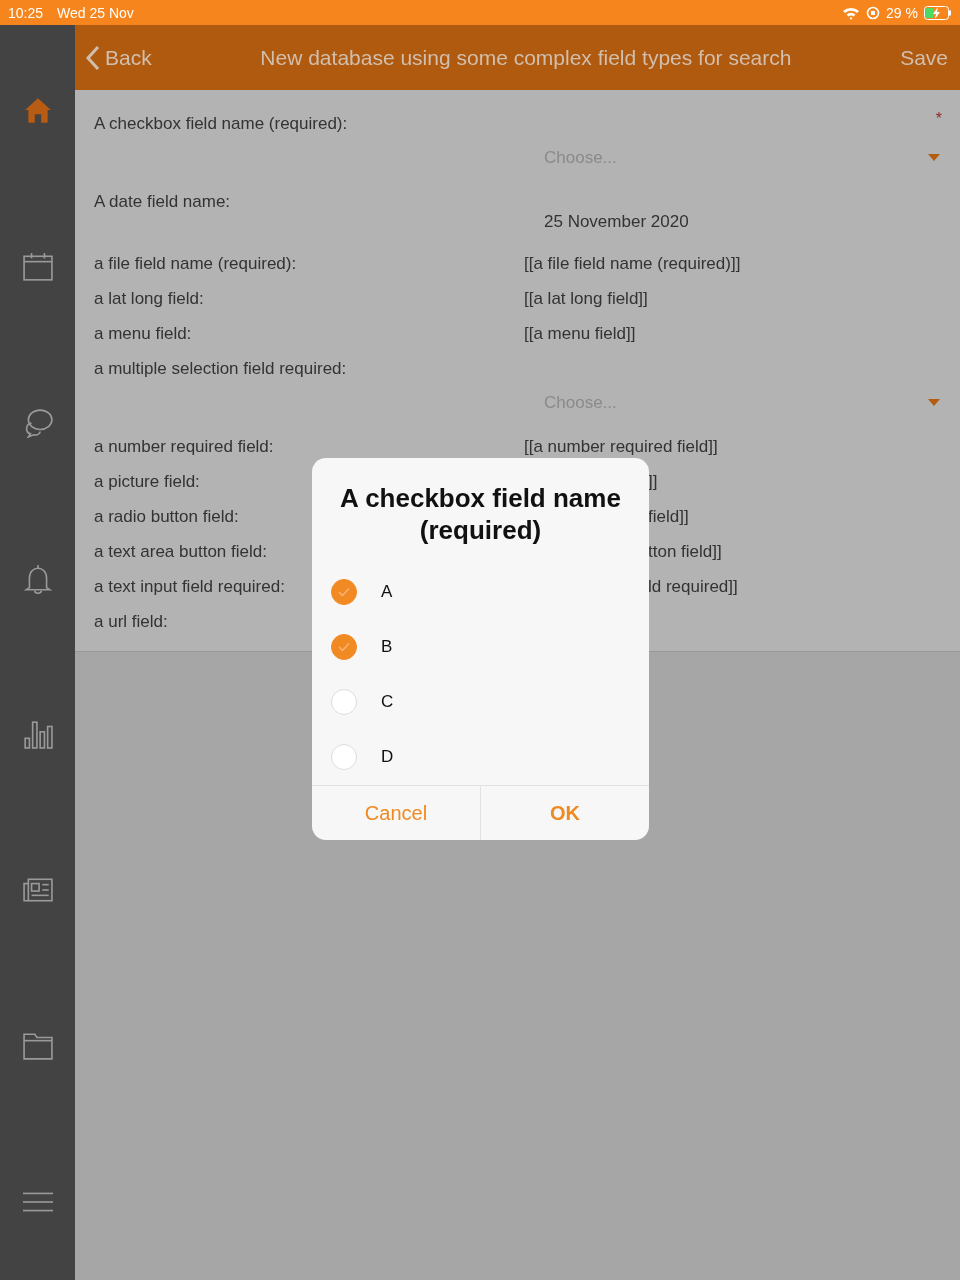 This screenshot has height=1280, width=960. Describe the element at coordinates (184, 447) in the screenshot. I see `field-label: a number required field:` at that location.